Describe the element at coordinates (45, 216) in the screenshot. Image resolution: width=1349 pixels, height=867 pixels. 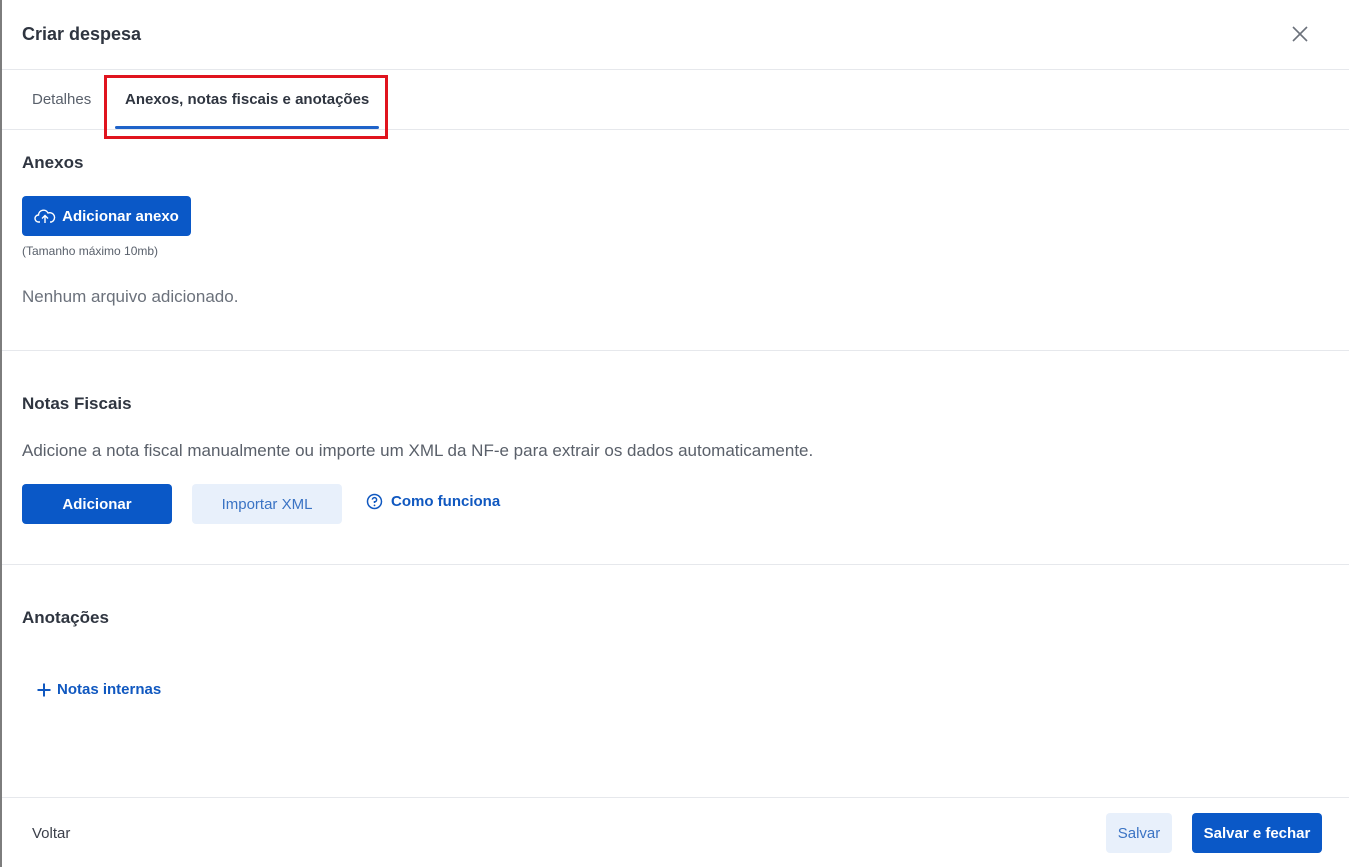
I see `cloud-upload-icon` at that location.